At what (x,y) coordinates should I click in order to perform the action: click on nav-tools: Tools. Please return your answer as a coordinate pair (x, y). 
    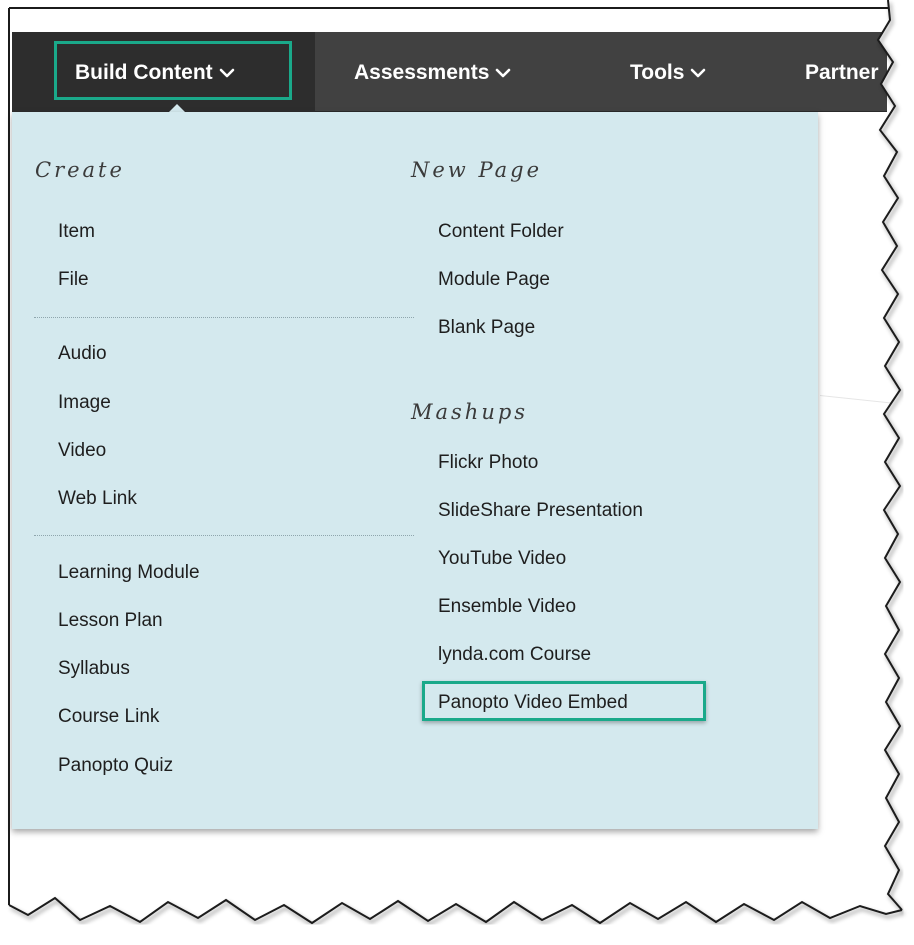
    Looking at the image, I should click on (668, 73).